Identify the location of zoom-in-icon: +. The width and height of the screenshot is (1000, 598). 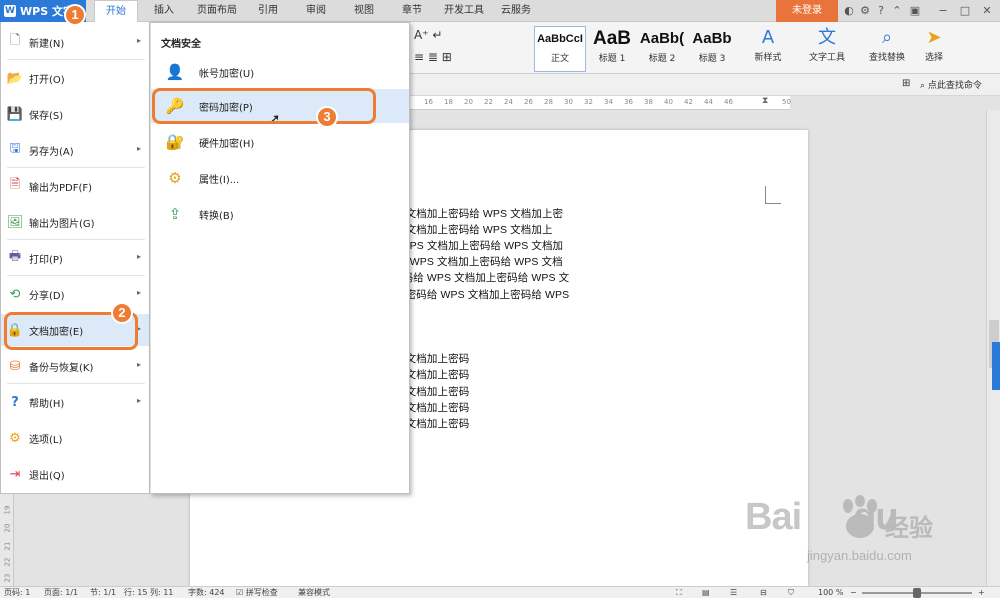
(981, 592).